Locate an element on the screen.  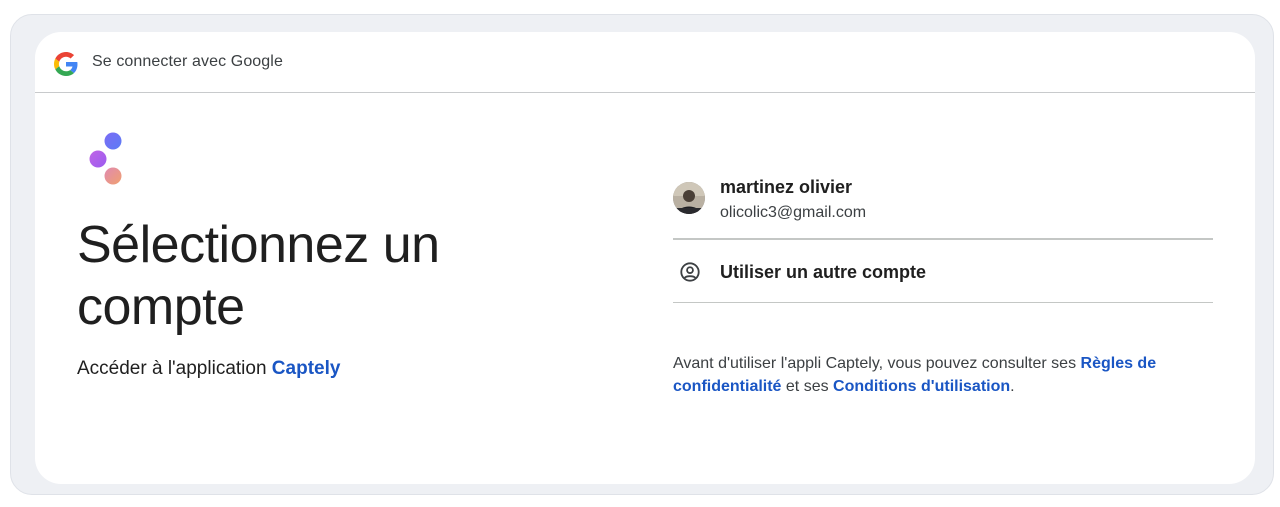
account-circle-icon is located at coordinates (690, 272).